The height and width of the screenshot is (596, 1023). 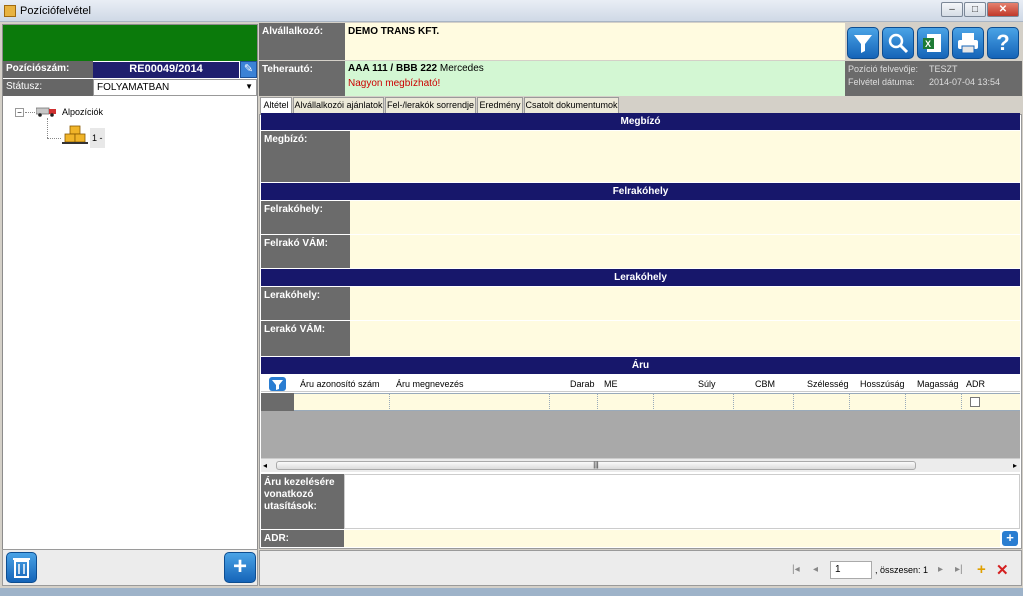 What do you see at coordinates (828, 384) in the screenshot?
I see `col-szelesseg: Szélesség` at bounding box center [828, 384].